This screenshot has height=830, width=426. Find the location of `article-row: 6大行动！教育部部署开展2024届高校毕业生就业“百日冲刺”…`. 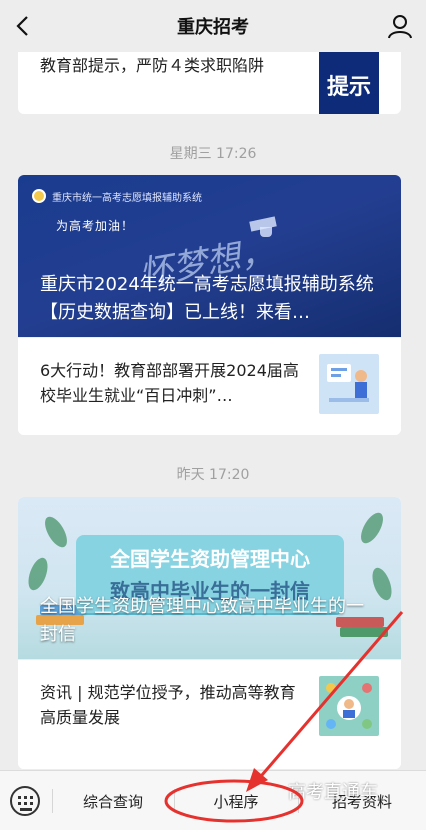

article-row: 6大行动！教育部部署开展2024届高校毕业生就业“百日冲刺”… is located at coordinates (209, 386).